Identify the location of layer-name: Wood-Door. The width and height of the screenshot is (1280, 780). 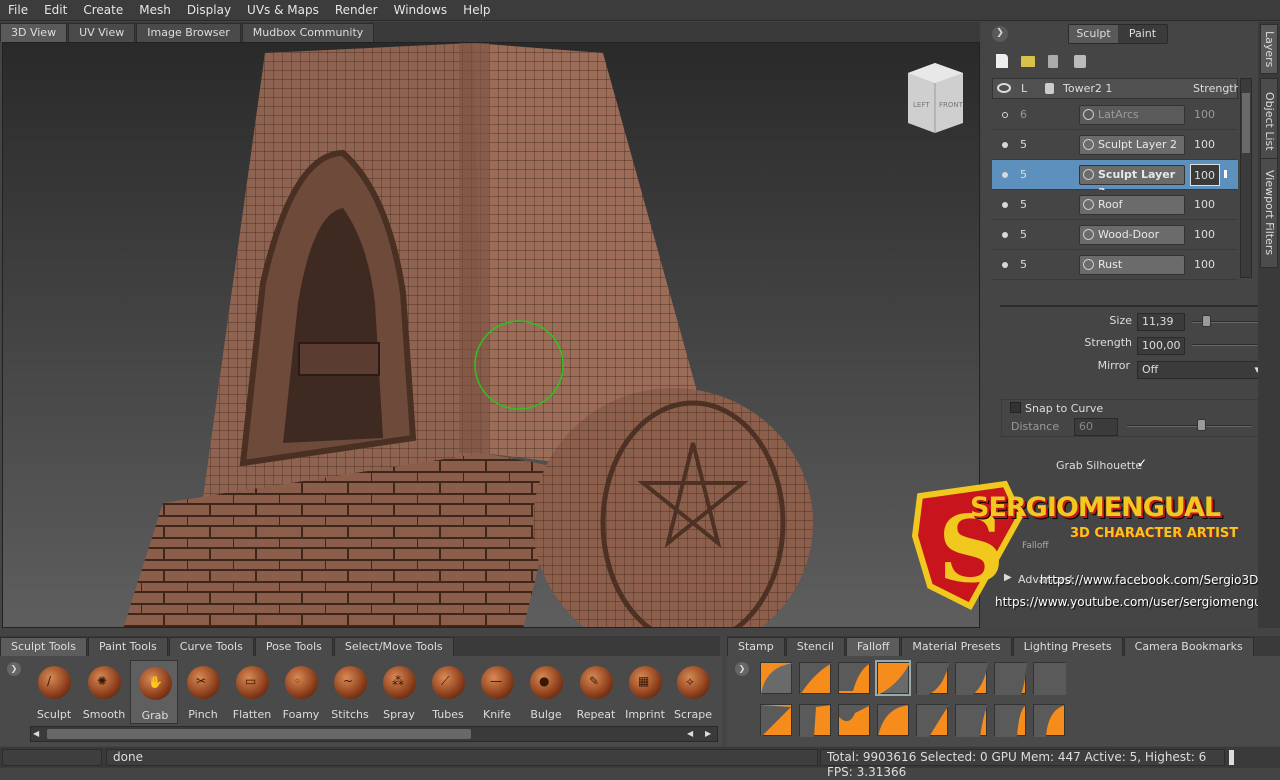
(1132, 235).